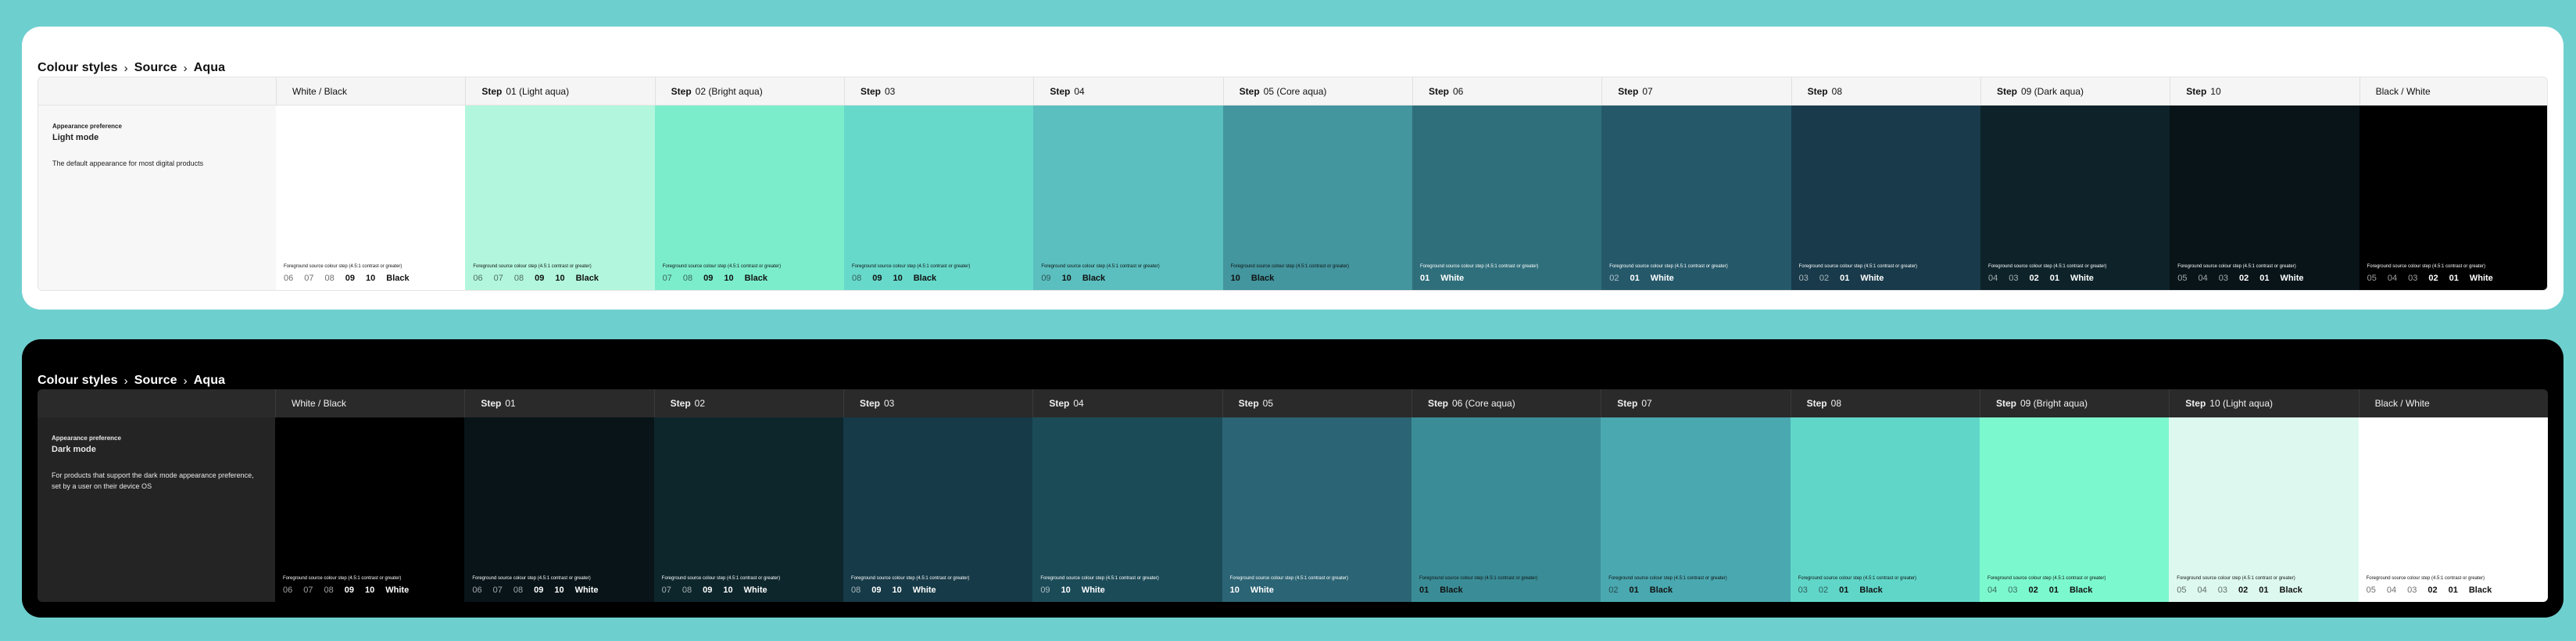 The width and height of the screenshot is (2576, 641). I want to click on foreground-step: 03, so click(2222, 590).